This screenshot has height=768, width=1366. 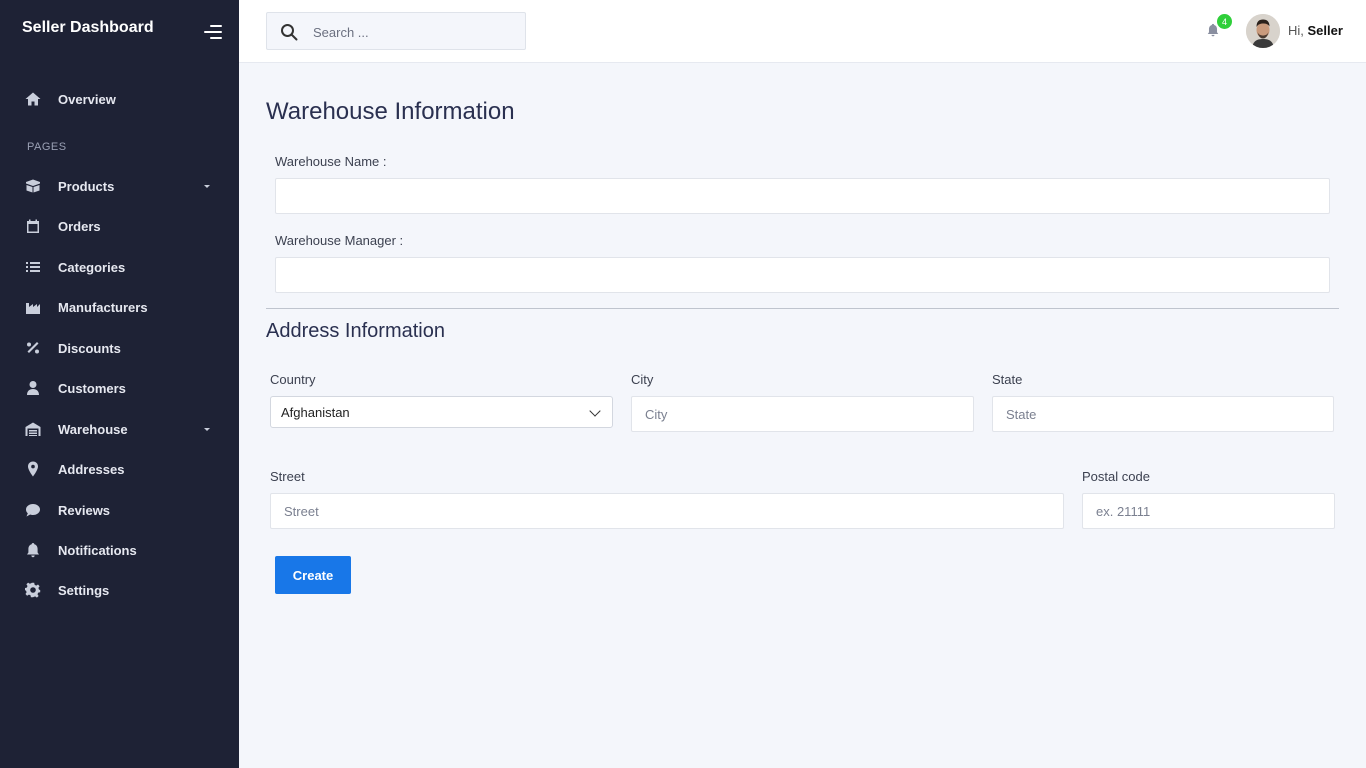 What do you see at coordinates (1263, 31) in the screenshot?
I see `avatar` at bounding box center [1263, 31].